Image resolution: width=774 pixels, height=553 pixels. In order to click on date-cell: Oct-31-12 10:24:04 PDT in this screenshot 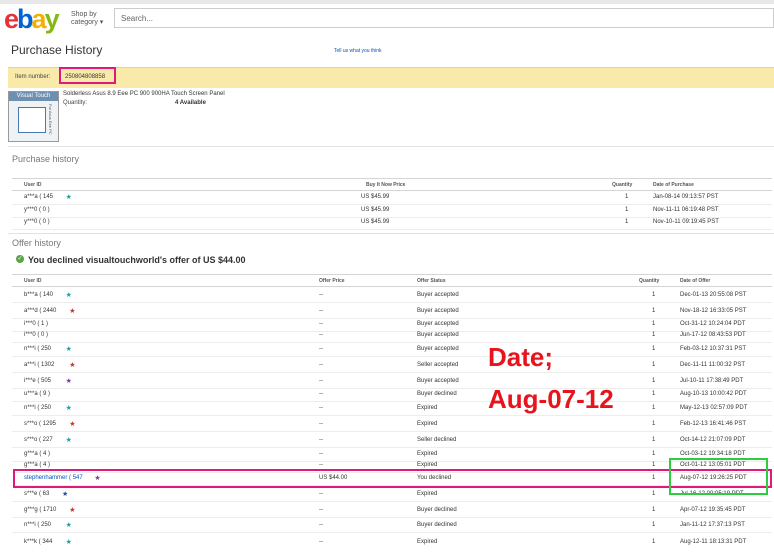, I will do `click(713, 324)`.